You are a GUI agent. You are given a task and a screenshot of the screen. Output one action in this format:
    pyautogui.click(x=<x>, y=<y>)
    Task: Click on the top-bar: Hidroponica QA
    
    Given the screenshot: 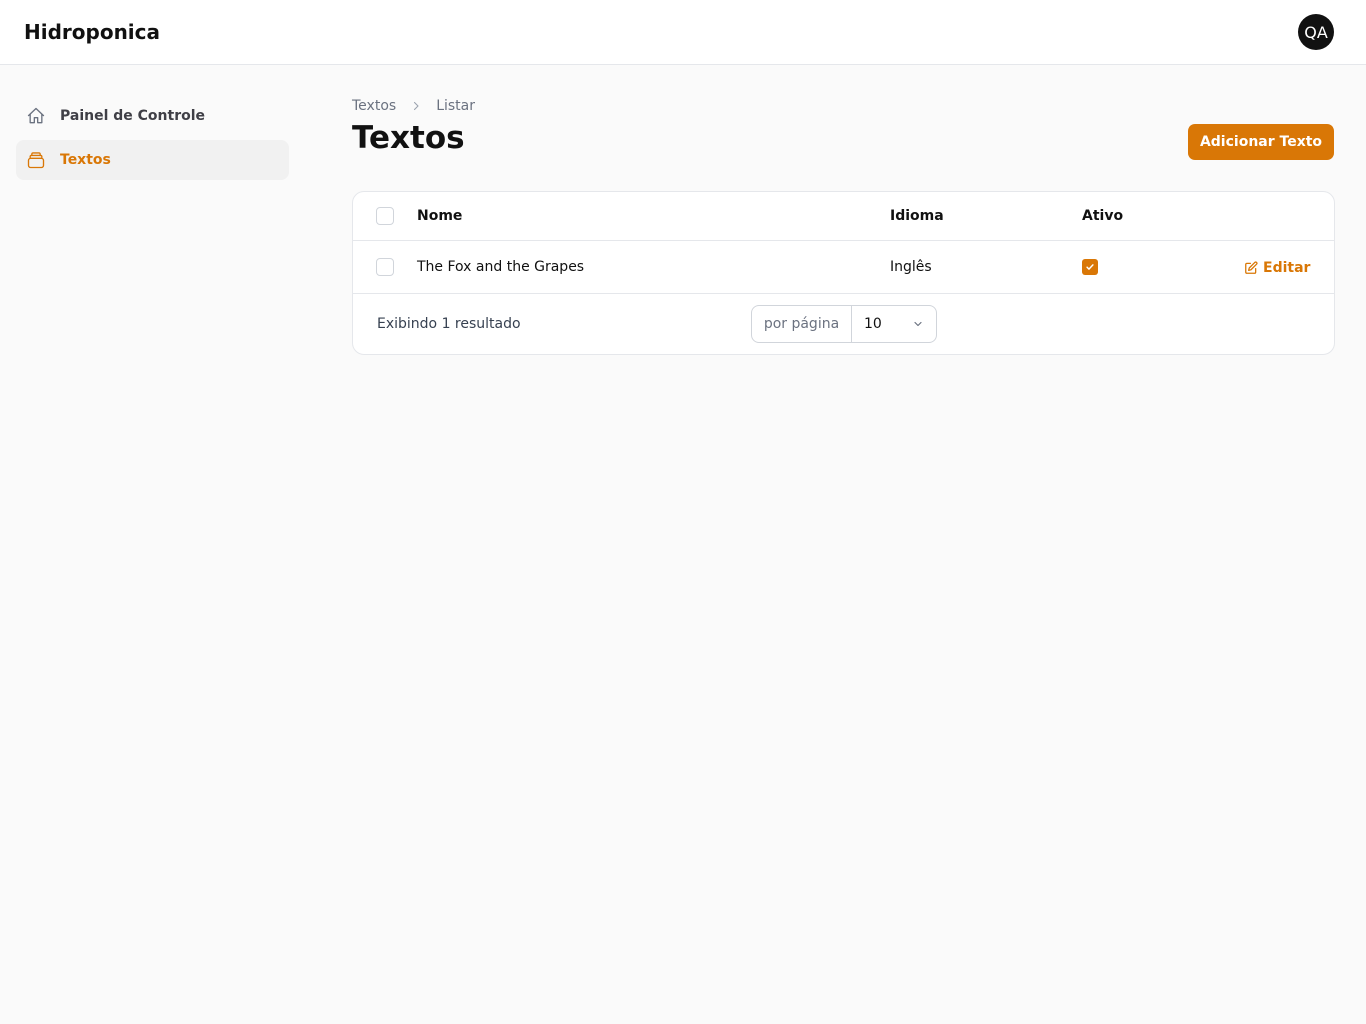 What is the action you would take?
    pyautogui.click(x=683, y=32)
    